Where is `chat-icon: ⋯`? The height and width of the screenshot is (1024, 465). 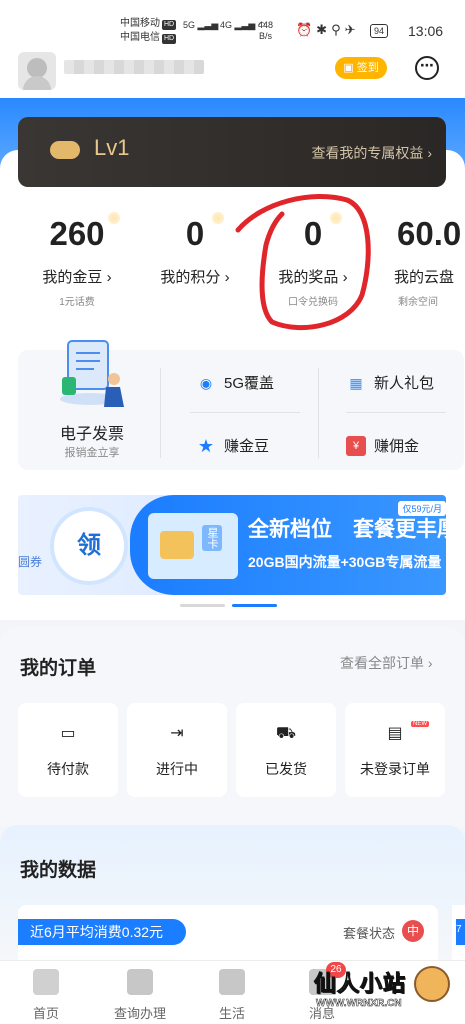 chat-icon: ⋯ is located at coordinates (427, 68).